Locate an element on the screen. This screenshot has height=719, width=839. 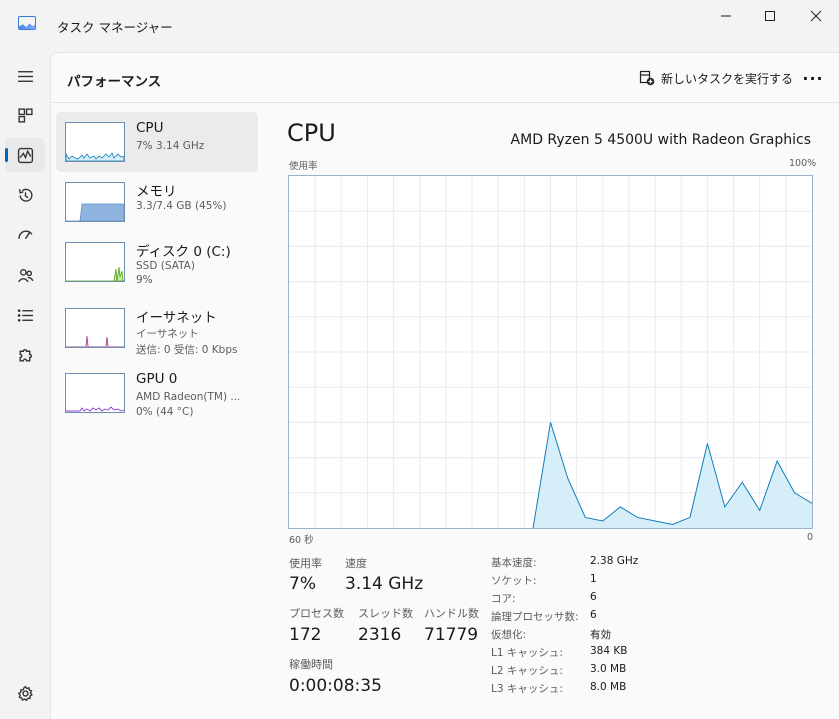
nav-settings is located at coordinates (25, 693).